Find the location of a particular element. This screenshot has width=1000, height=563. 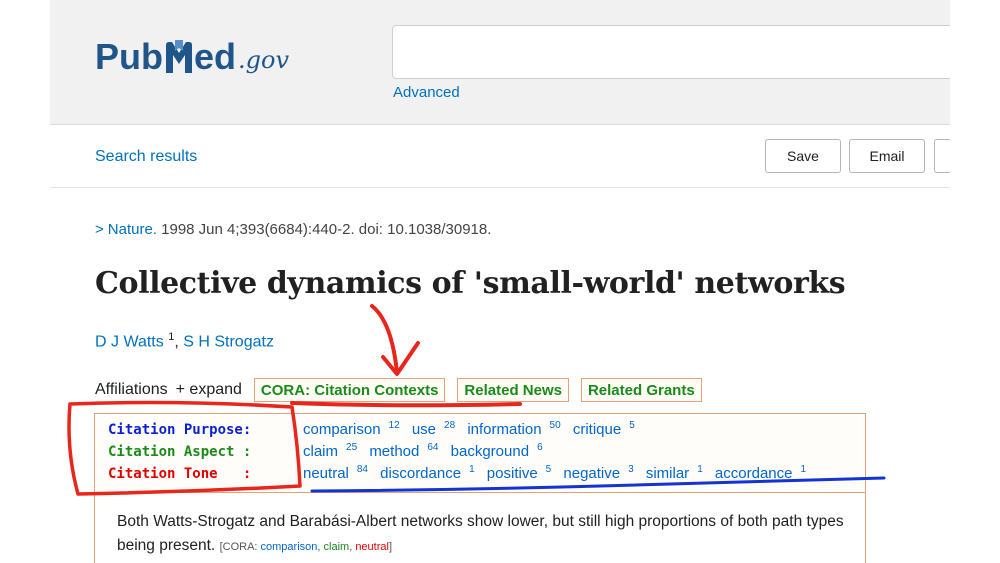

author-link: S H Strogatz is located at coordinates (228, 341).